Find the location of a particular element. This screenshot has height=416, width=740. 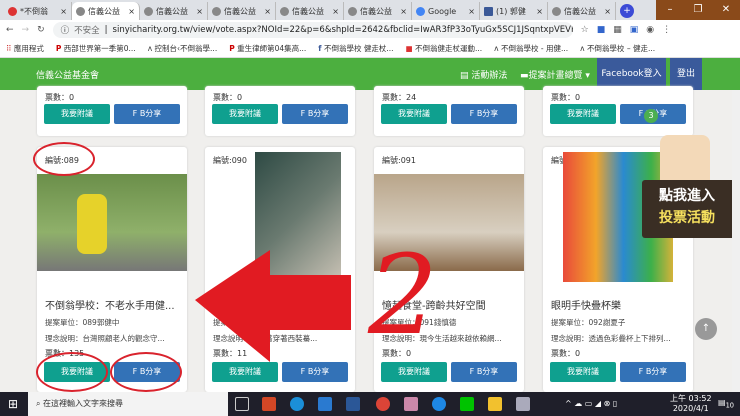

back-icon: ← is located at coordinates (10, 30).